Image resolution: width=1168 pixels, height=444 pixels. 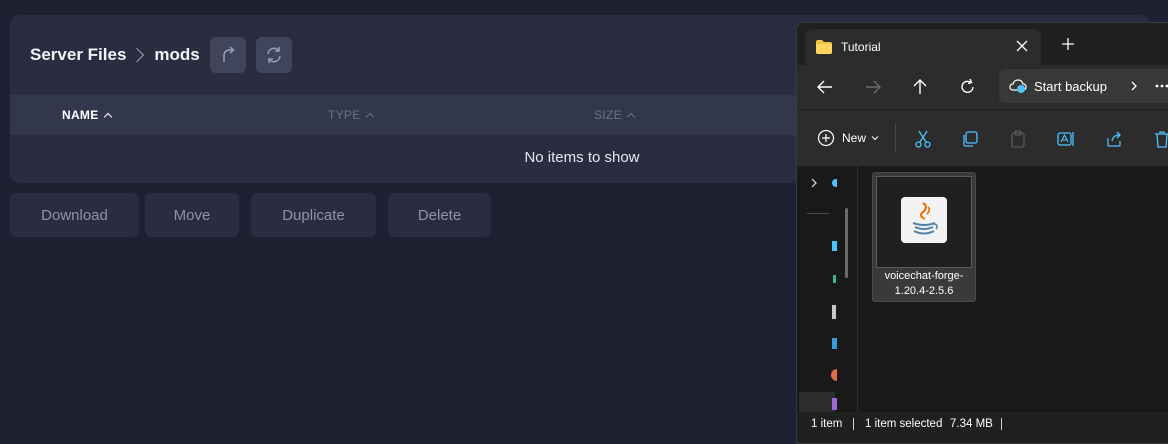 What do you see at coordinates (78, 55) in the screenshot?
I see `breadcrumb-server-files: Server Files` at bounding box center [78, 55].